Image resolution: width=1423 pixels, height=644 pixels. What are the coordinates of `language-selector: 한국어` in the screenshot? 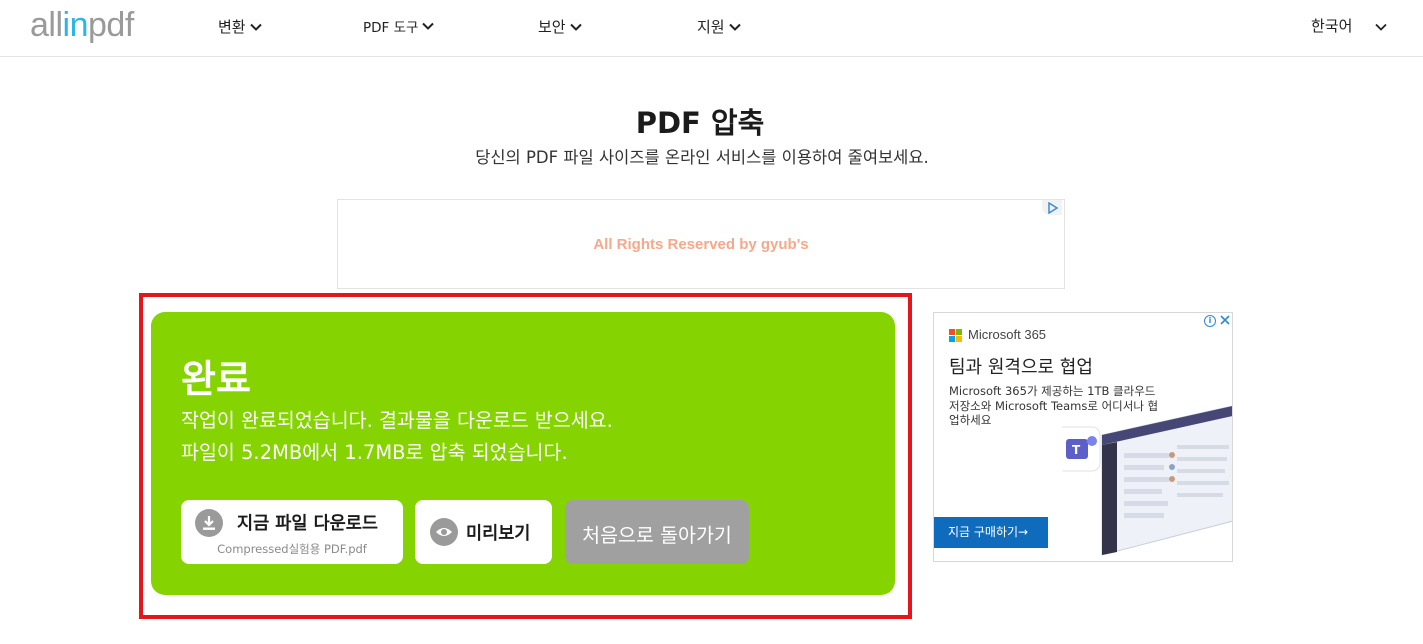 It's located at (1331, 25).